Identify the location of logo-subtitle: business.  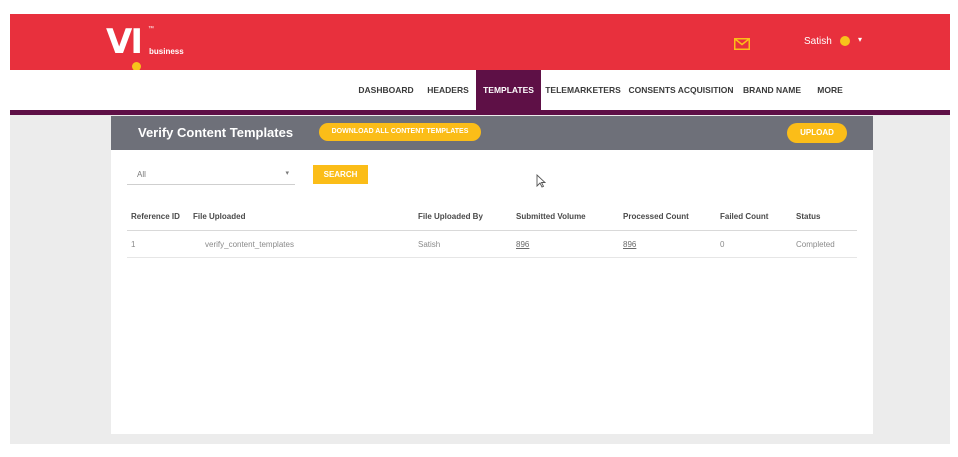
(166, 51).